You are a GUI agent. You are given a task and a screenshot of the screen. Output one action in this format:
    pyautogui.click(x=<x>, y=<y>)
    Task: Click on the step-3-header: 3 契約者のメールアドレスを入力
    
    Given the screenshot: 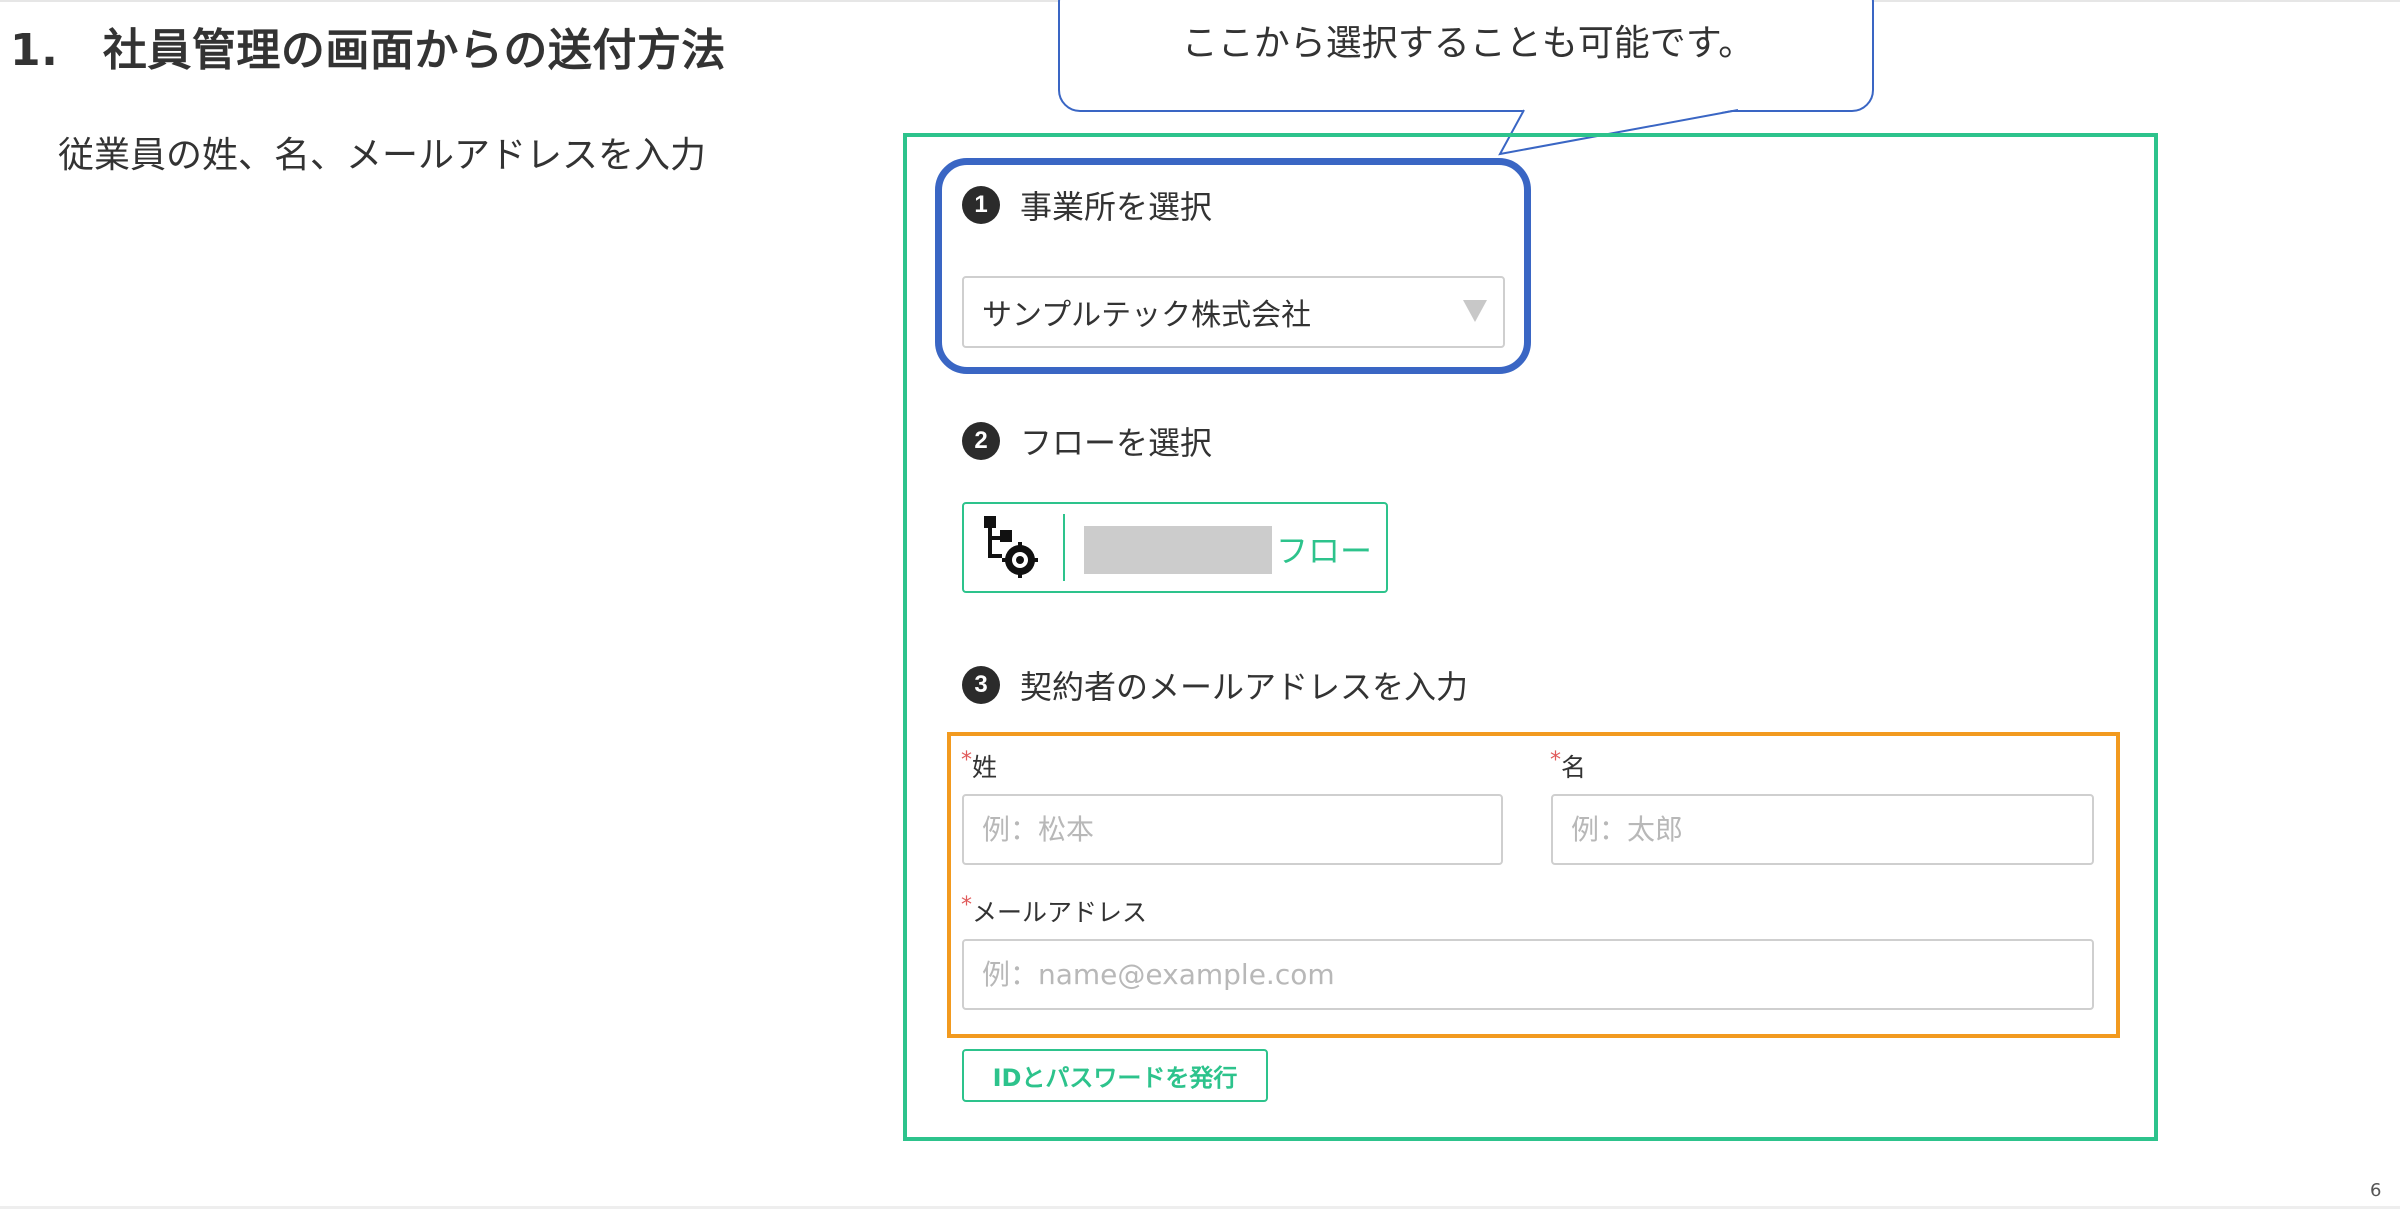 What is the action you would take?
    pyautogui.click(x=1215, y=685)
    